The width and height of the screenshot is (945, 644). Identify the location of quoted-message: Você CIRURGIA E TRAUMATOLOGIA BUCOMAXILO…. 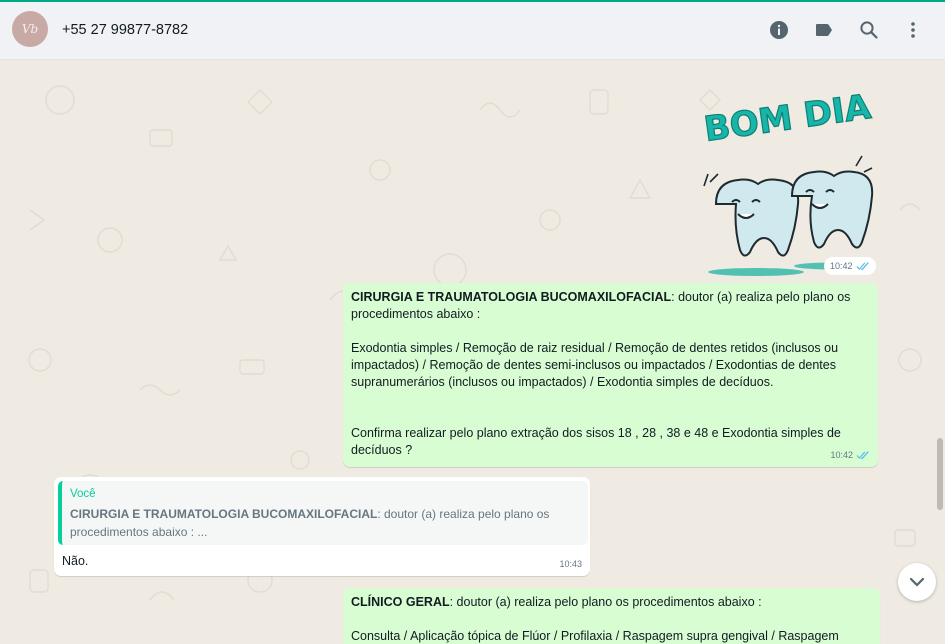
(323, 513).